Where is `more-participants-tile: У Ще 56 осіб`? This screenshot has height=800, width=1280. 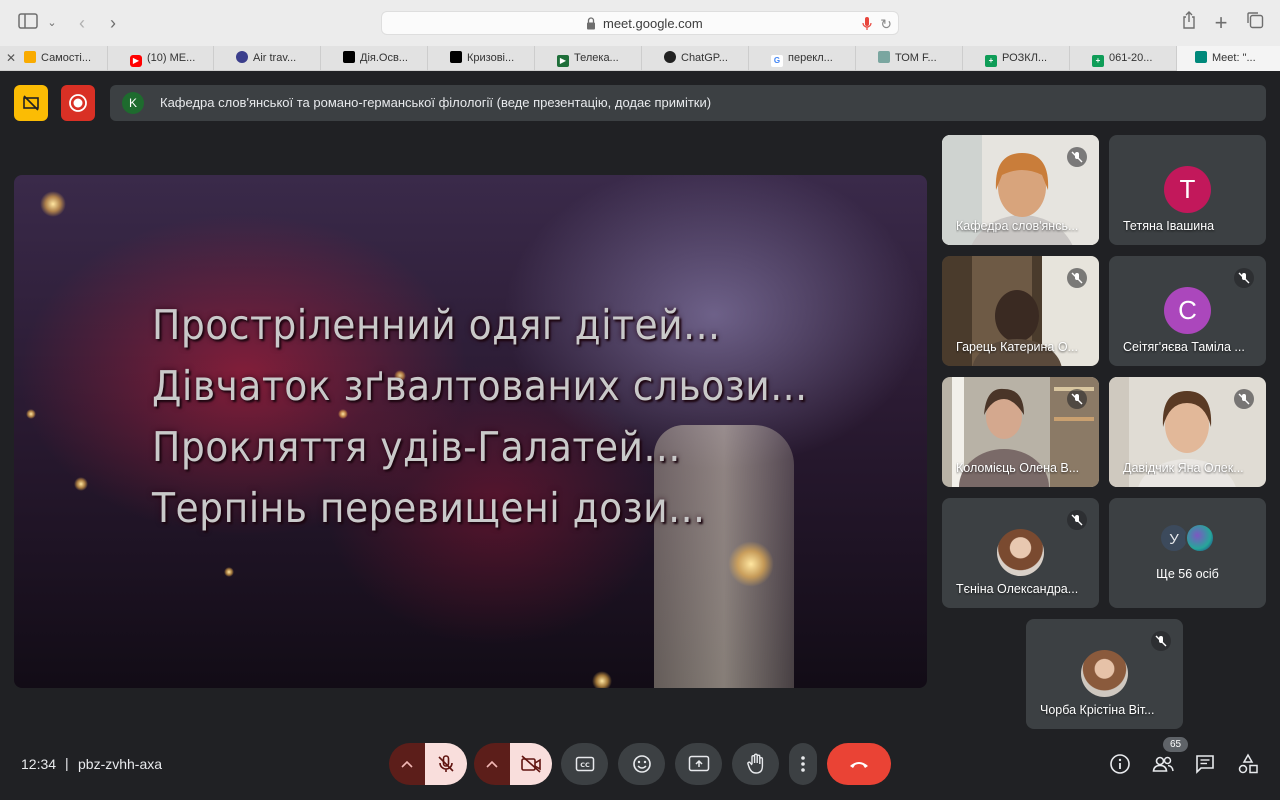 more-participants-tile: У Ще 56 осіб is located at coordinates (1187, 553).